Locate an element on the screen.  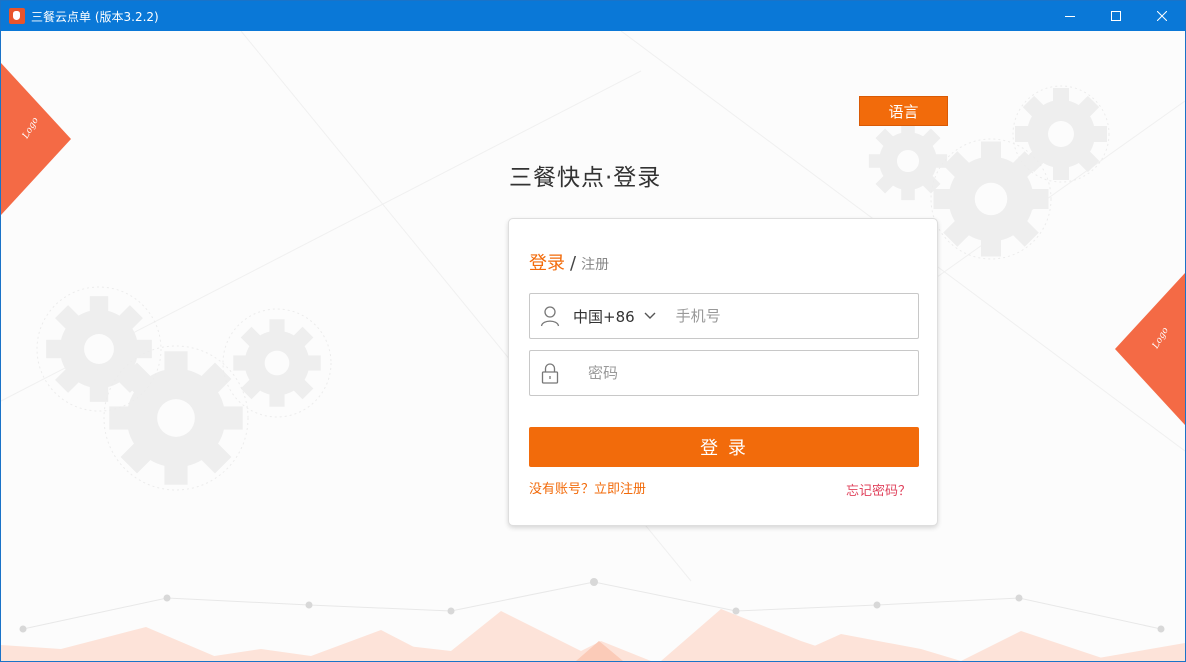
maximize-icon is located at coordinates (1116, 16).